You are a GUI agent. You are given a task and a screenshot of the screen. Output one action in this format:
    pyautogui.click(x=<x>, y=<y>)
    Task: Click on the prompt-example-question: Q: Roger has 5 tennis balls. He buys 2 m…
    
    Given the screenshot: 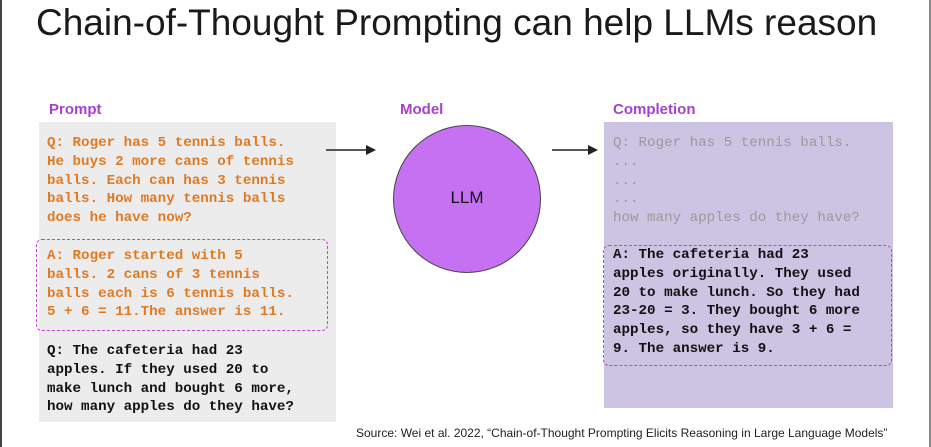 What is the action you would take?
    pyautogui.click(x=170, y=181)
    